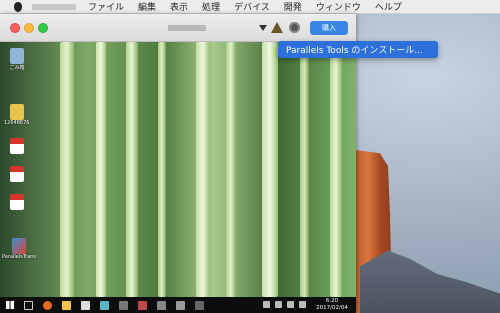 This screenshot has height=313, width=500. I want to click on recycle-bin-icon, so click(17, 56).